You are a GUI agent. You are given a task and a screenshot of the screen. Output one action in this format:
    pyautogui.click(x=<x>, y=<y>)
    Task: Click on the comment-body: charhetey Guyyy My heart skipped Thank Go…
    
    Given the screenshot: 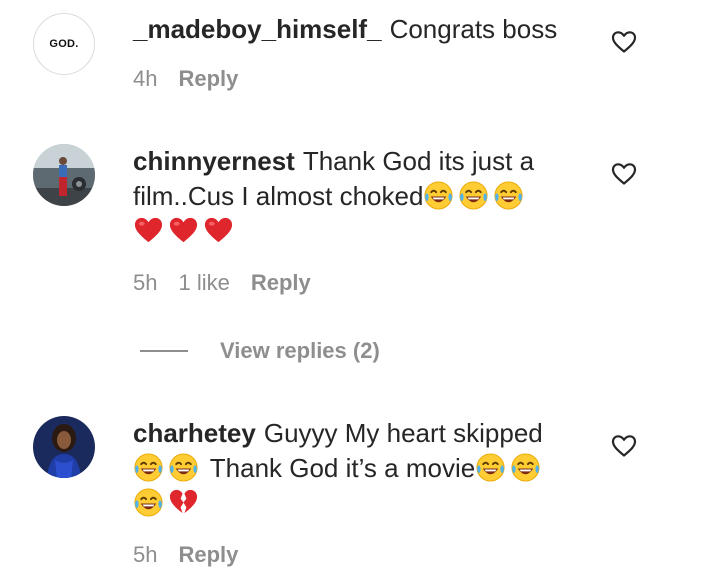 What is the action you would take?
    pyautogui.click(x=353, y=468)
    